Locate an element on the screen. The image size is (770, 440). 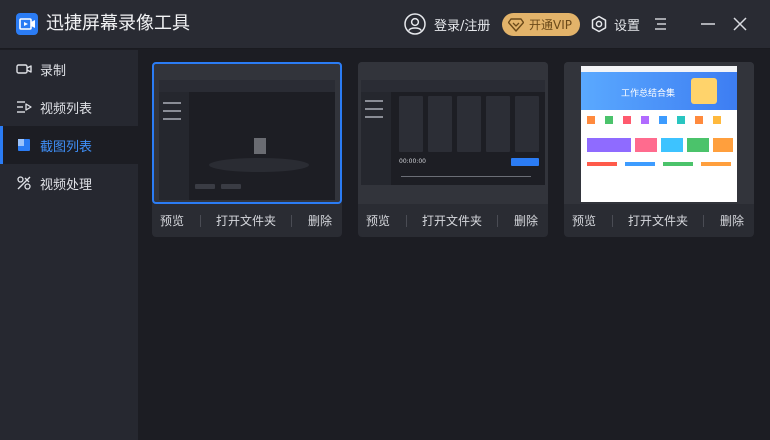
screenshot-thumbnail is located at coordinates (247, 133).